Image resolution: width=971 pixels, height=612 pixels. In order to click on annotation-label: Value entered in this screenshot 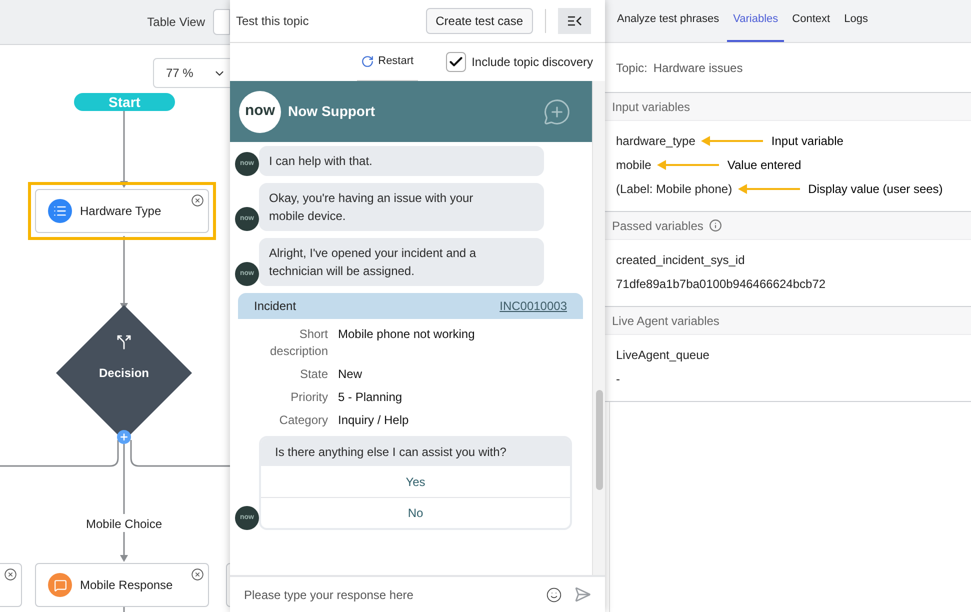, I will do `click(764, 165)`.